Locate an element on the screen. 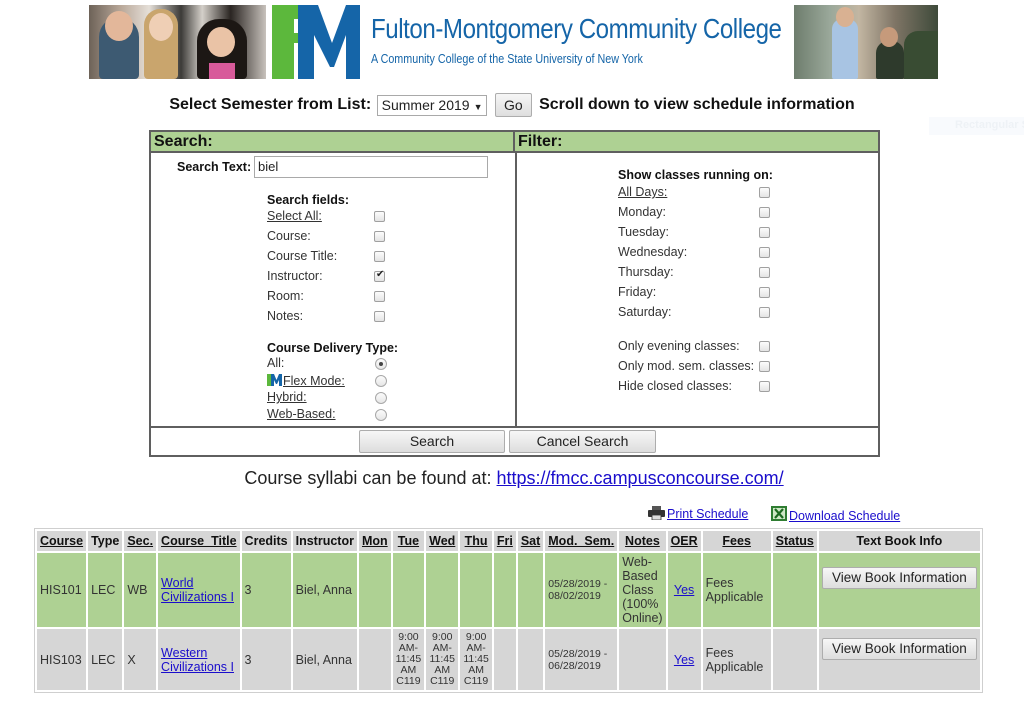  fm-logo-icon is located at coordinates (316, 42).